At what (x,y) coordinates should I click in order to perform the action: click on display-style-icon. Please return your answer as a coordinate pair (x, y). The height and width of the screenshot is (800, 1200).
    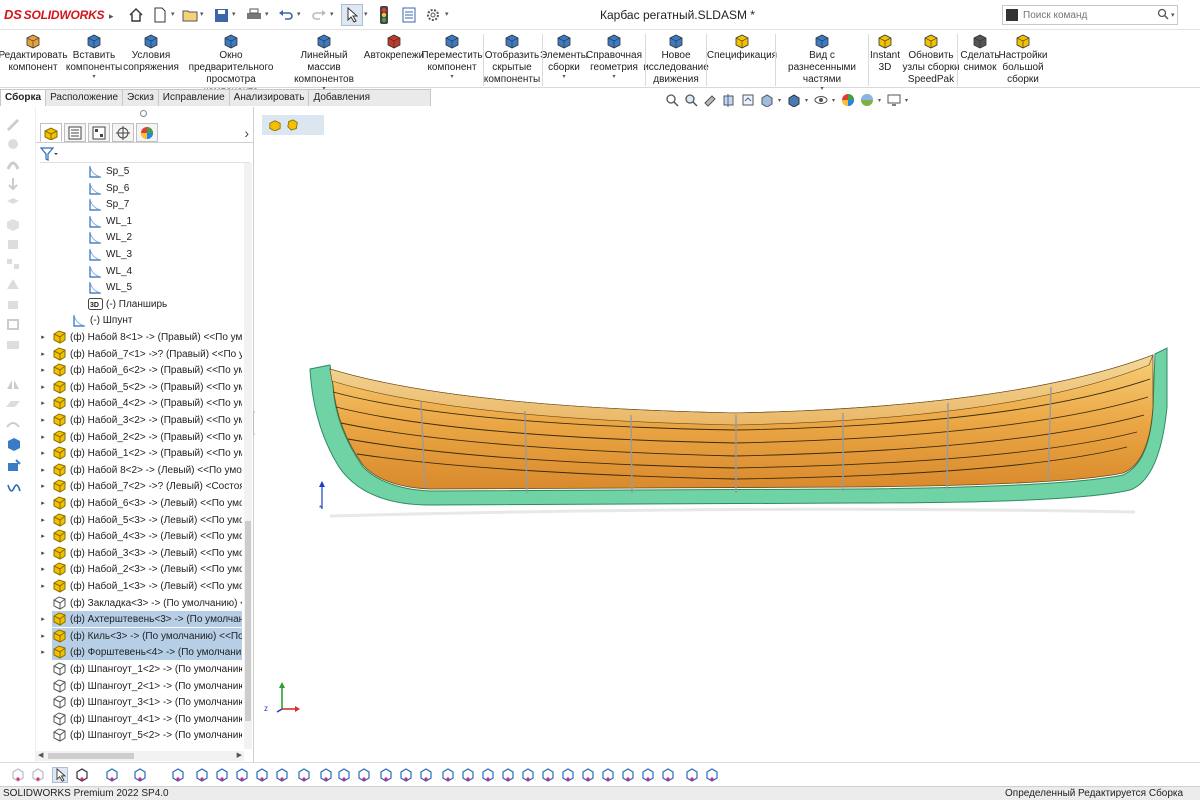
    Looking at the image, I should click on (794, 100).